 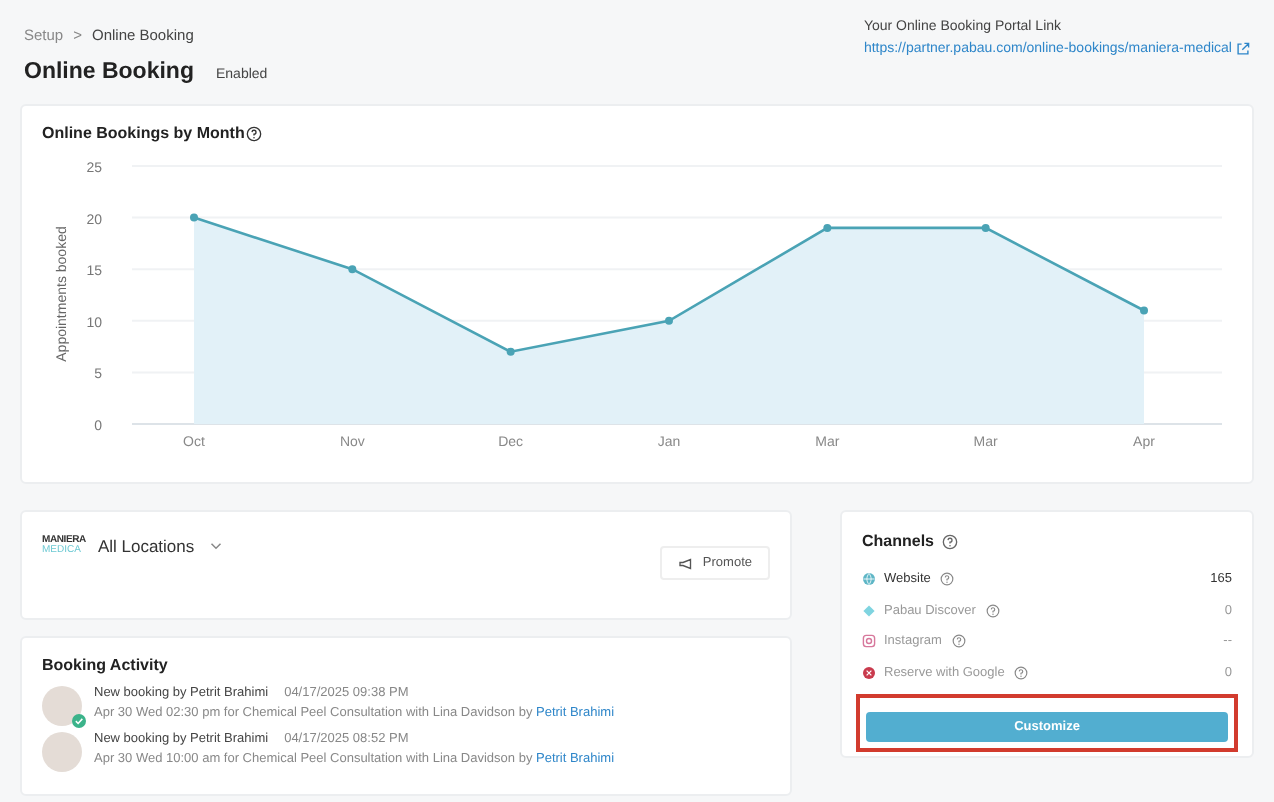 What do you see at coordinates (143, 133) in the screenshot?
I see `chart-title: Online Bookings by Month` at bounding box center [143, 133].